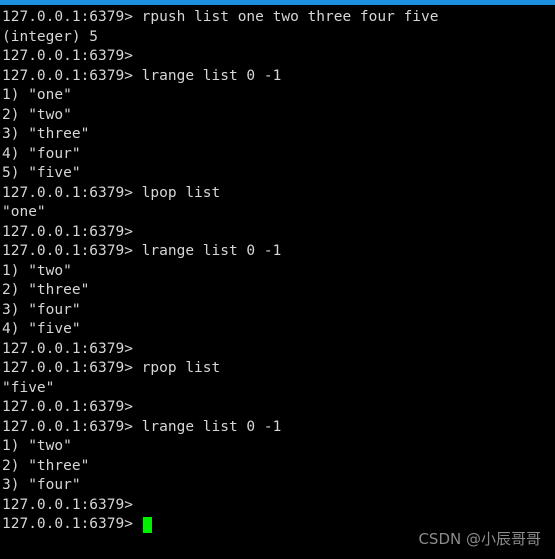 This screenshot has height=559, width=555. Describe the element at coordinates (111, 192) in the screenshot. I see `terminal-line: 127.0.0.1:6379> lpop list` at that location.